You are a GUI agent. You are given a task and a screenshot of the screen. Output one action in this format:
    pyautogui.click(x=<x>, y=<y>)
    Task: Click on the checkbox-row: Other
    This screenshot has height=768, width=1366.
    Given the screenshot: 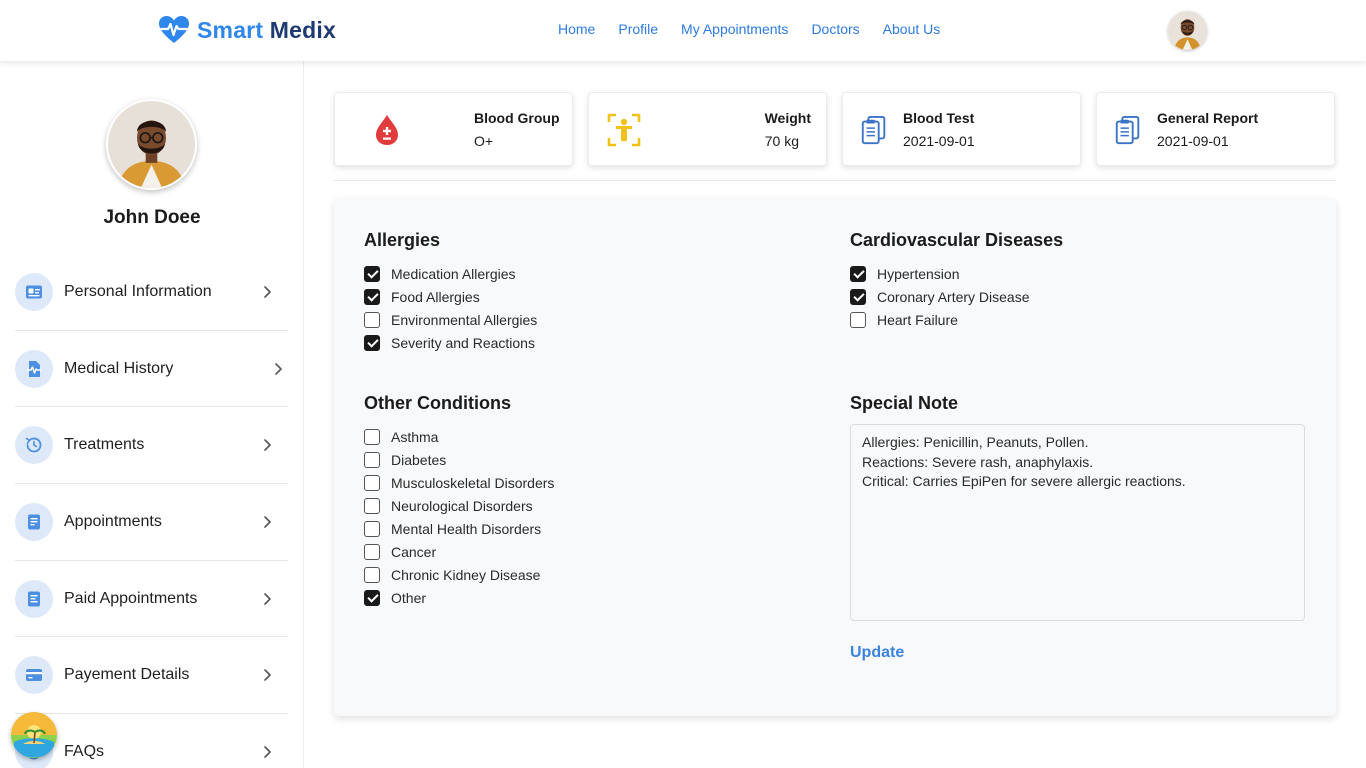 What is the action you would take?
    pyautogui.click(x=459, y=597)
    